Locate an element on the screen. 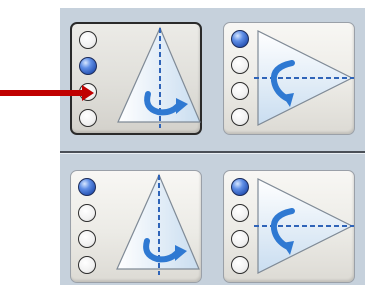 The width and height of the screenshot is (365, 285). rotation-button-top-left is located at coordinates (136, 78).